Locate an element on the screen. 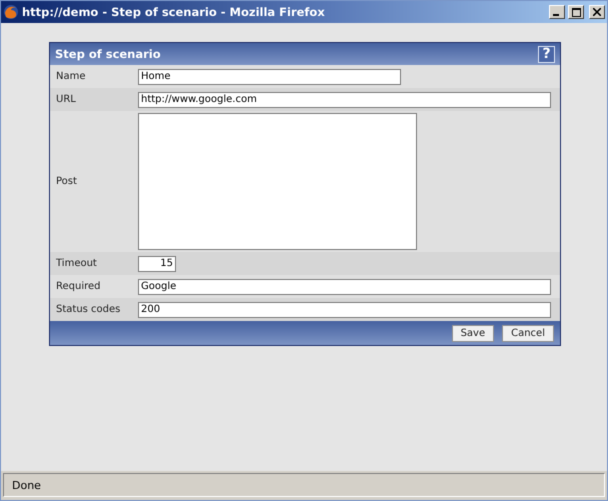 The image size is (608, 501). maximize-button is located at coordinates (576, 12).